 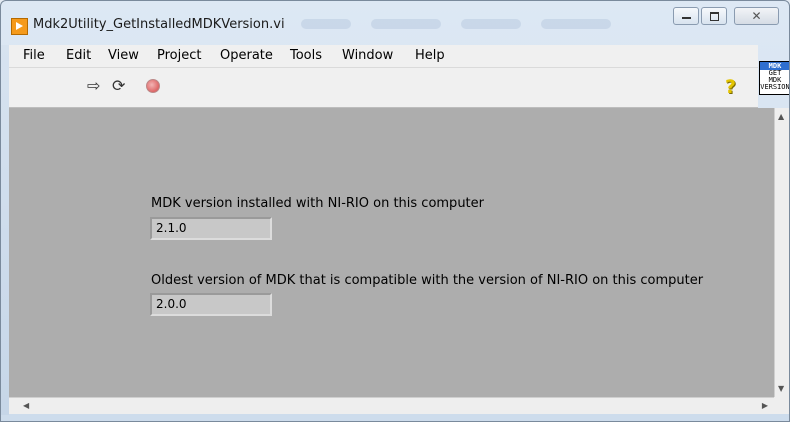 What do you see at coordinates (123, 55) in the screenshot?
I see `menu-view: View` at bounding box center [123, 55].